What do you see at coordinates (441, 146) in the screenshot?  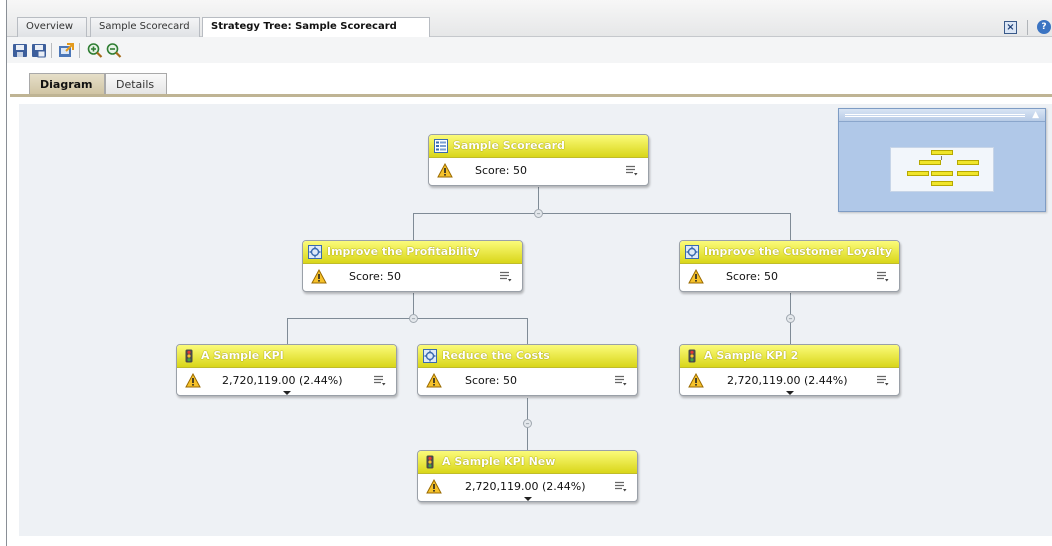 I see `scorecard-icon` at bounding box center [441, 146].